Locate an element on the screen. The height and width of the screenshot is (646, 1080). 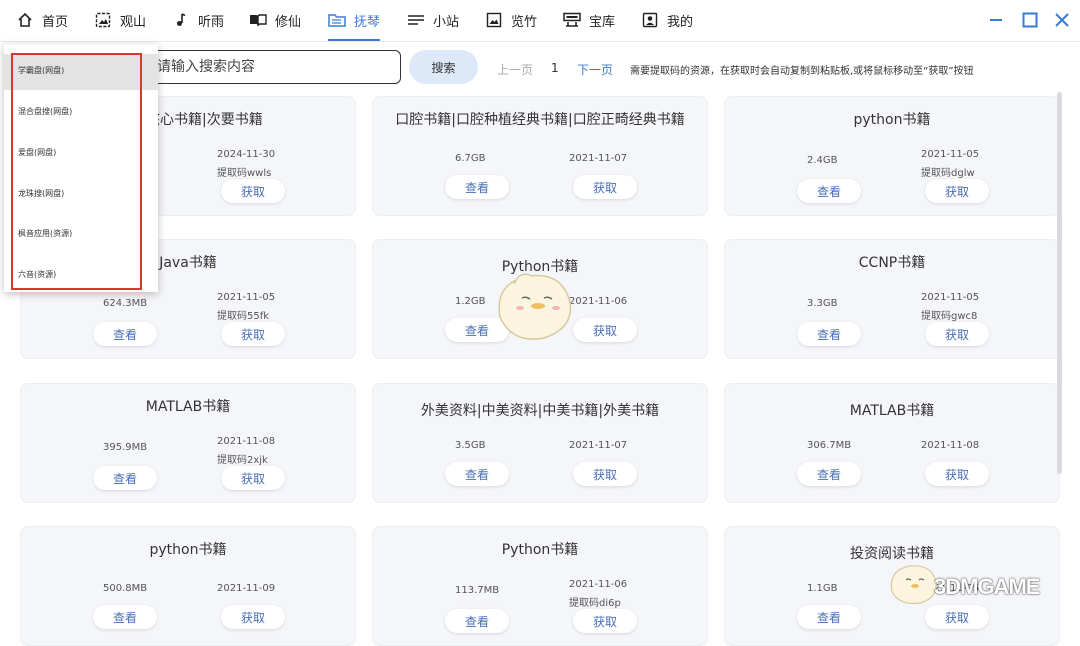
nav-item-baoku: 宝库 is located at coordinates (589, 20).